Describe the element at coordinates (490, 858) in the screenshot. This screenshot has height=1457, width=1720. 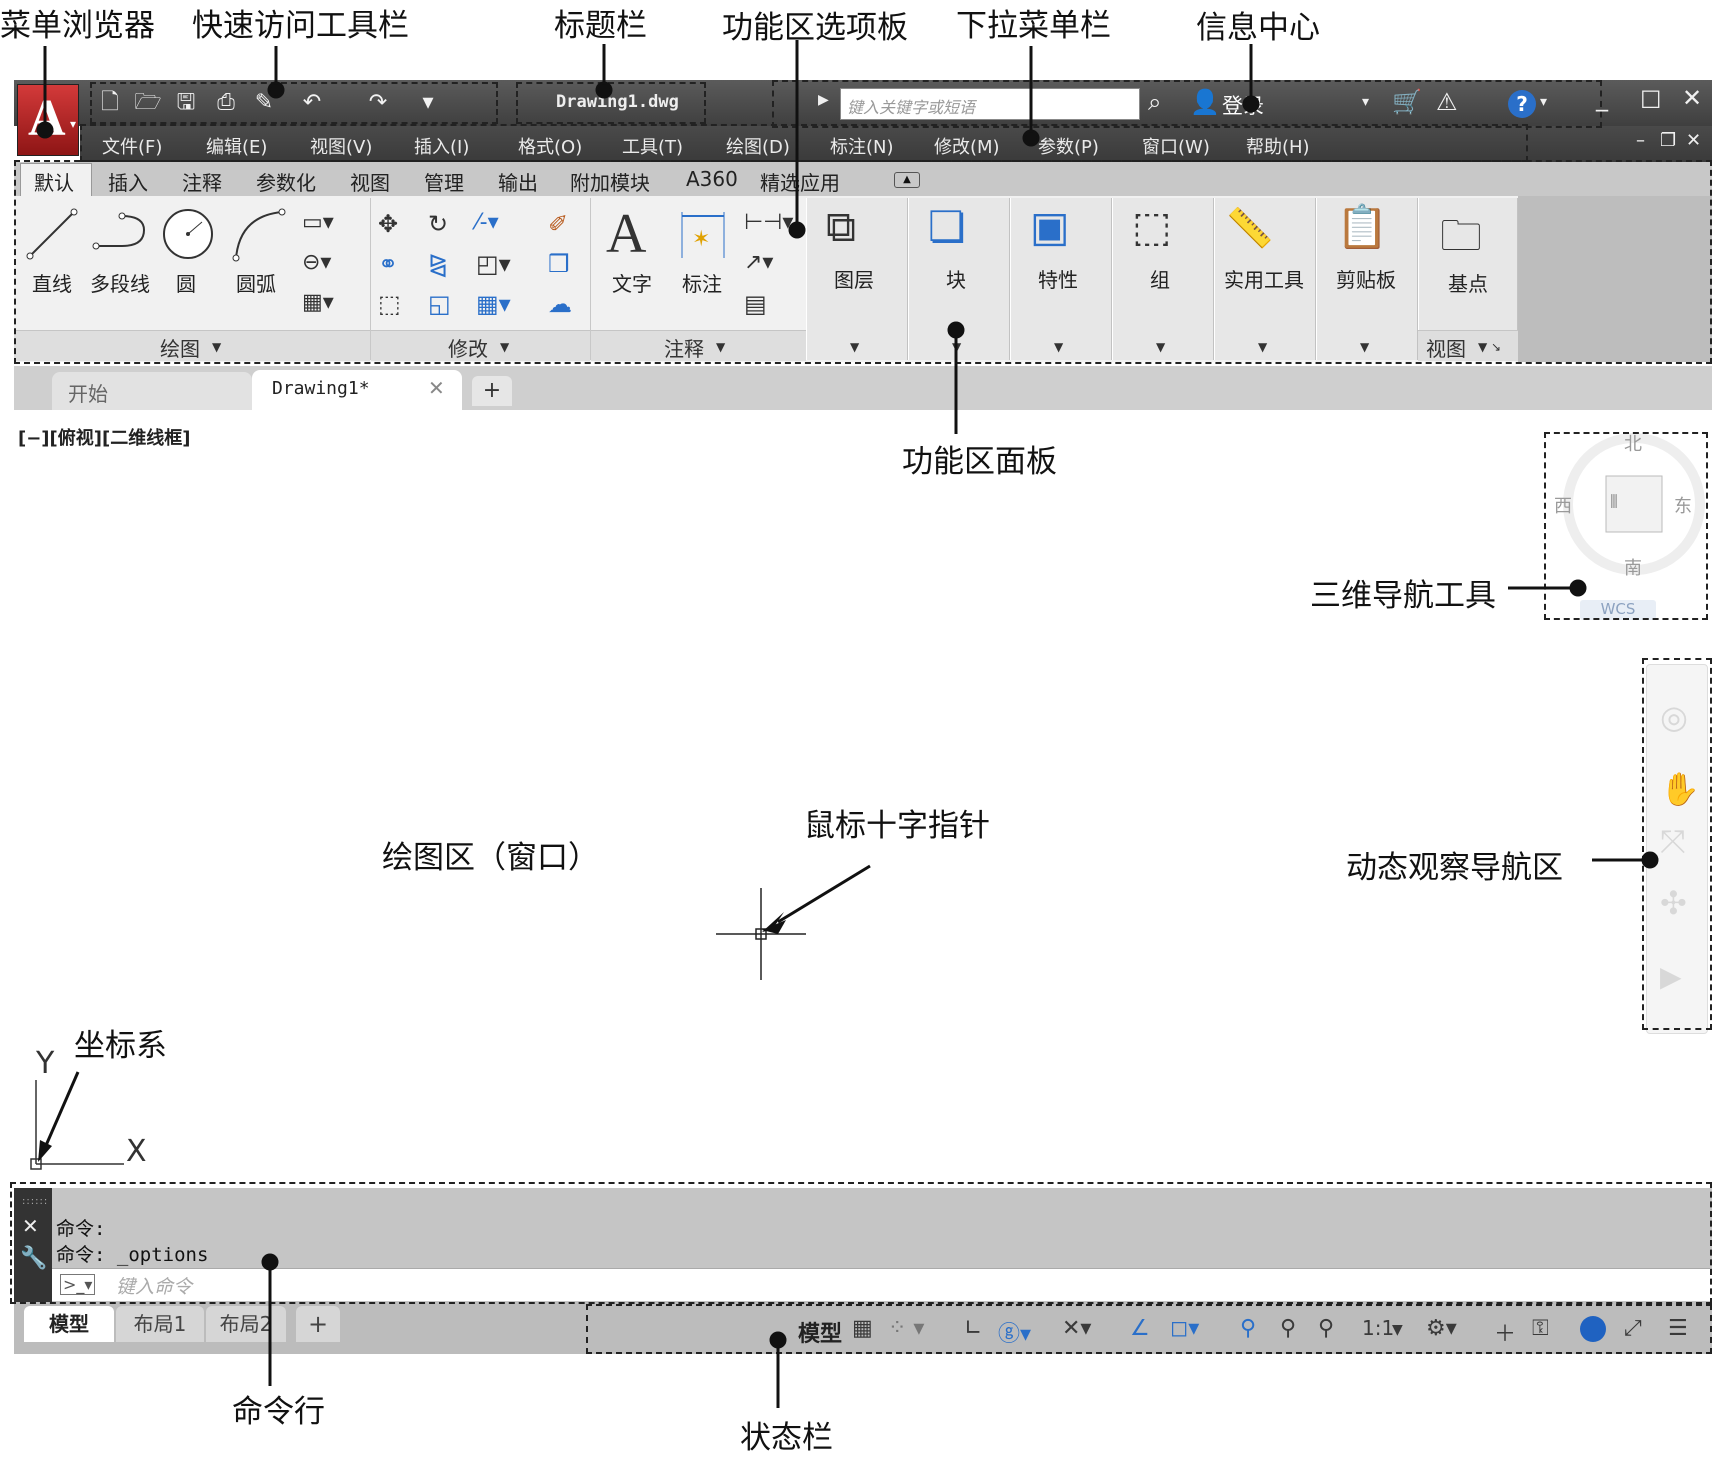
I see `callout-drawing-area: 绘图区（窗口）` at that location.